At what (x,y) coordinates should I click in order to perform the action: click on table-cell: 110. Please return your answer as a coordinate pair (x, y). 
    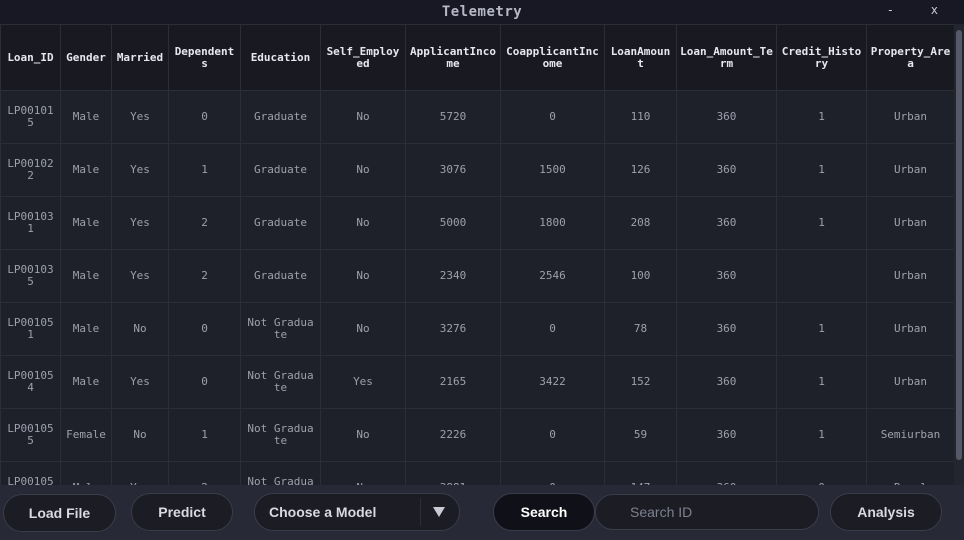
    Looking at the image, I should click on (640, 117).